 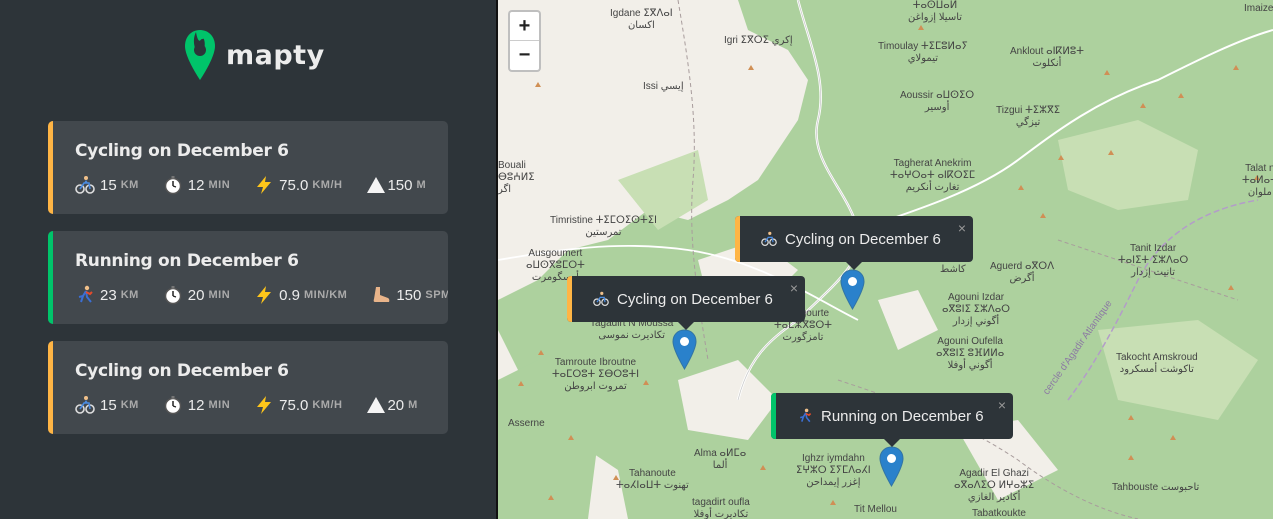 What do you see at coordinates (196, 295) in the screenshot?
I see `workout-duration: 20 MIN` at bounding box center [196, 295].